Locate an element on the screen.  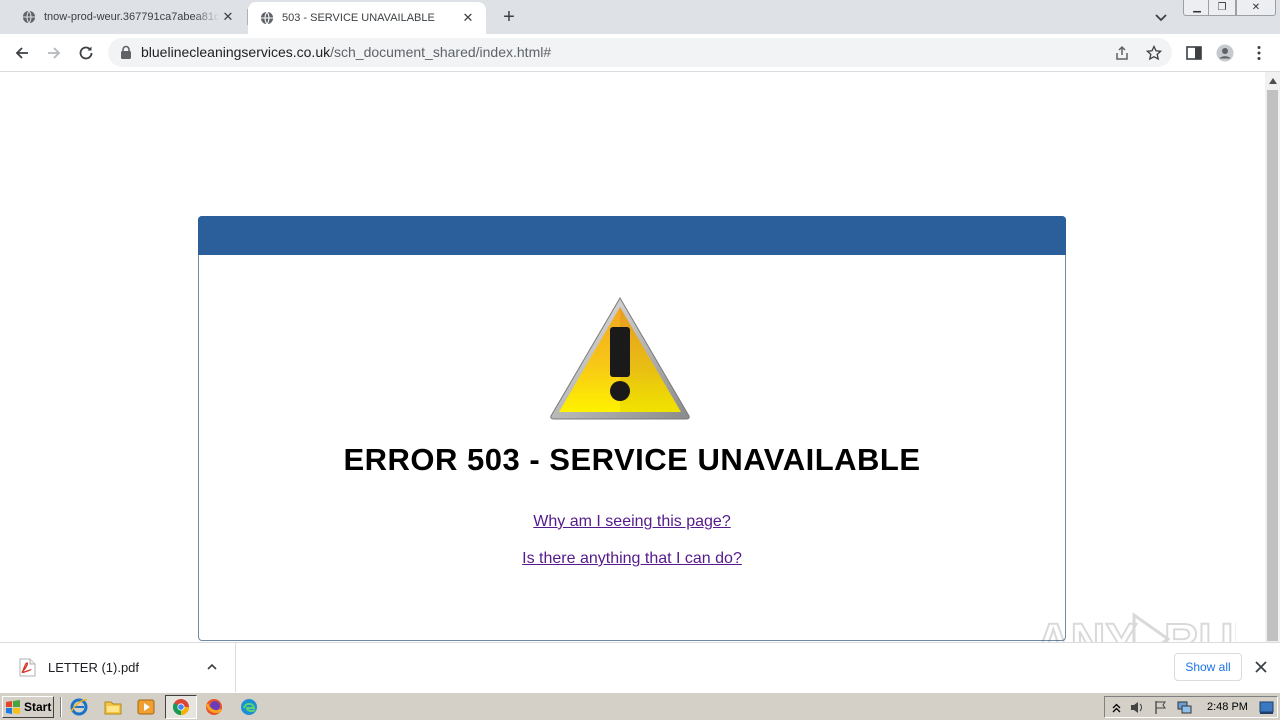
tab-tnow-prod: tnow-prod-weur.367791ca7abea81c ✕ is located at coordinates (123, 17).